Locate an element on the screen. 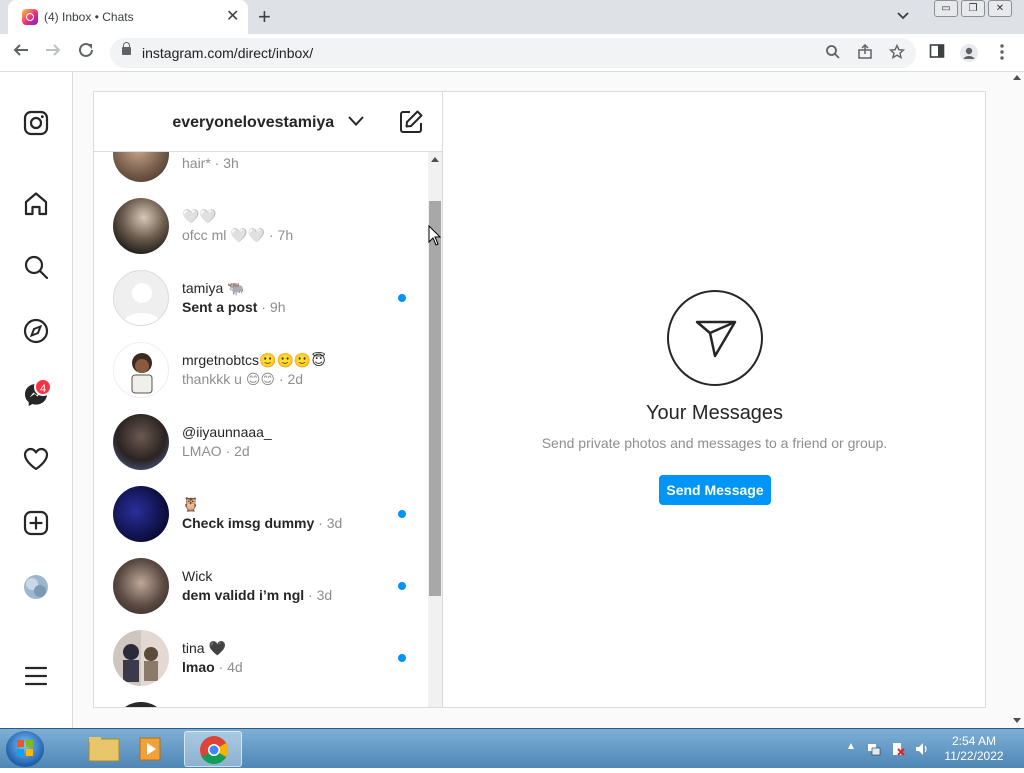 The image size is (1024, 773). clock-date: 11/22/2022 is located at coordinates (974, 756).